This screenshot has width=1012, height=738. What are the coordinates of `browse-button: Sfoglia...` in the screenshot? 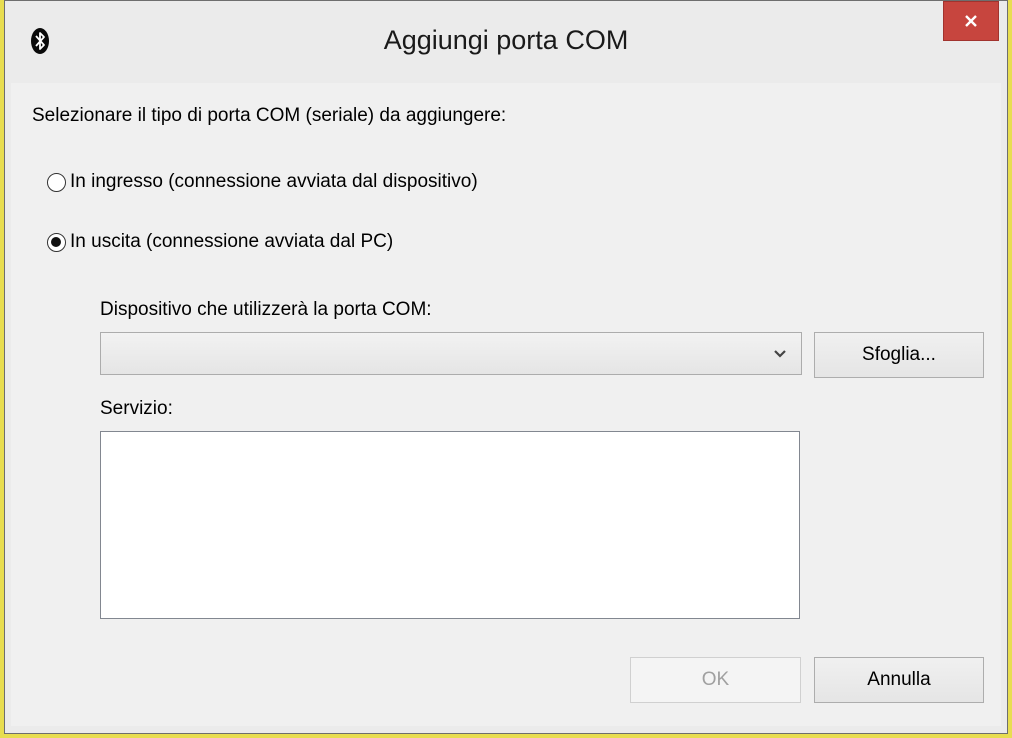 It's located at (899, 355).